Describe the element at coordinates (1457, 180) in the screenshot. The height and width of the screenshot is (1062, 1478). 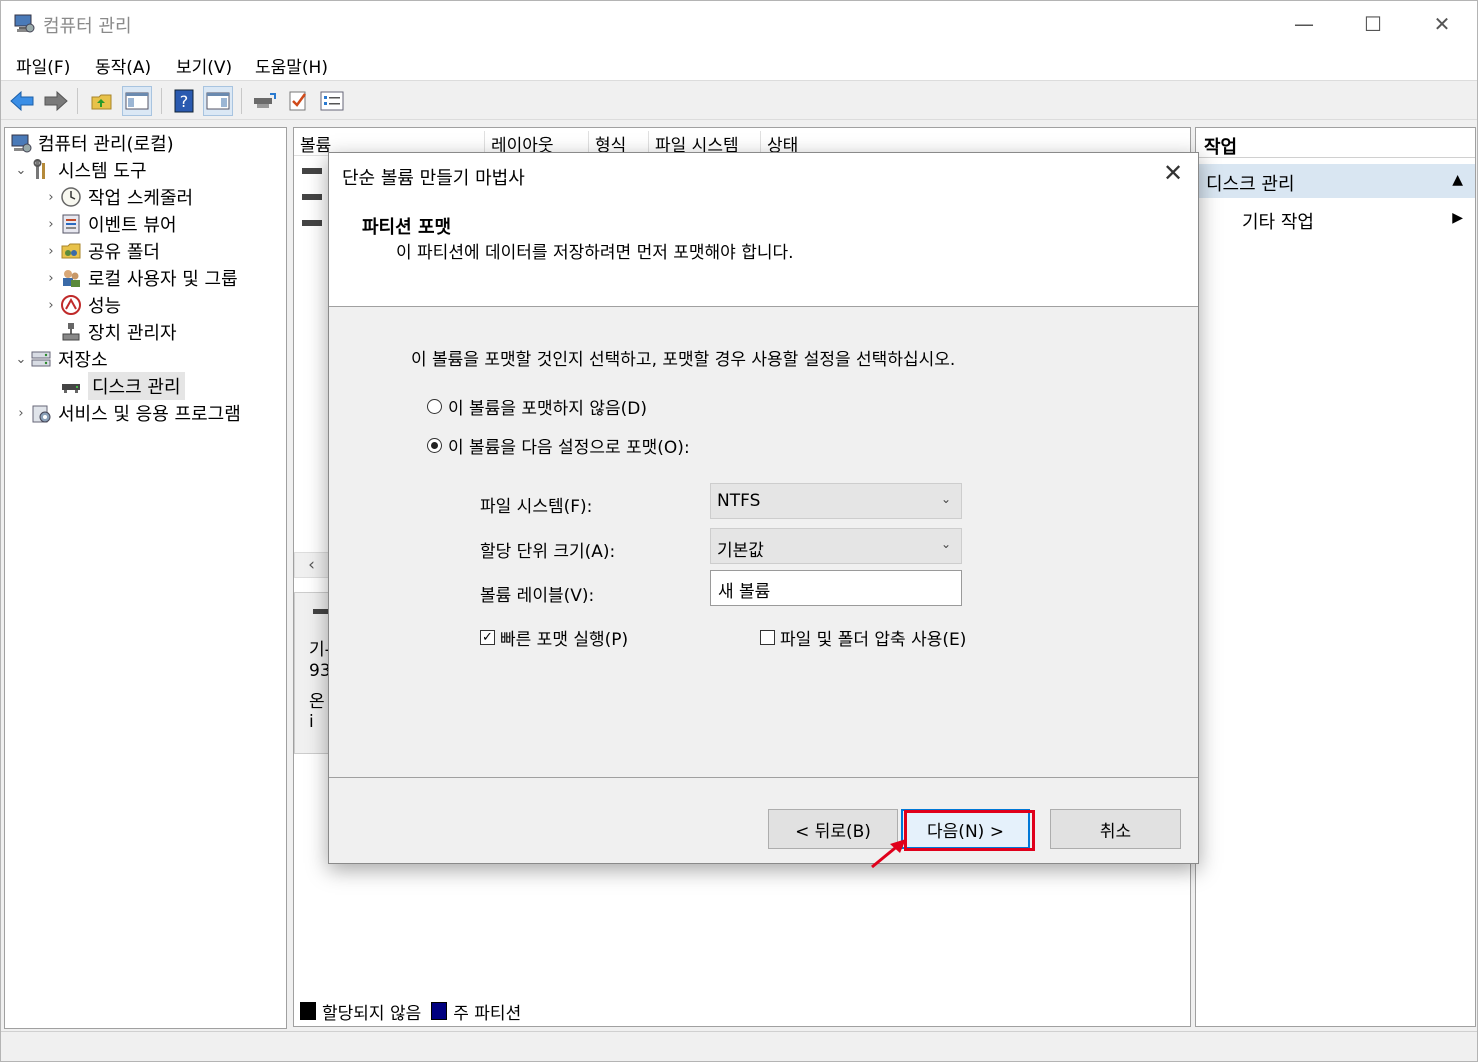
I see `collapse-triangle-icon: ▲` at that location.